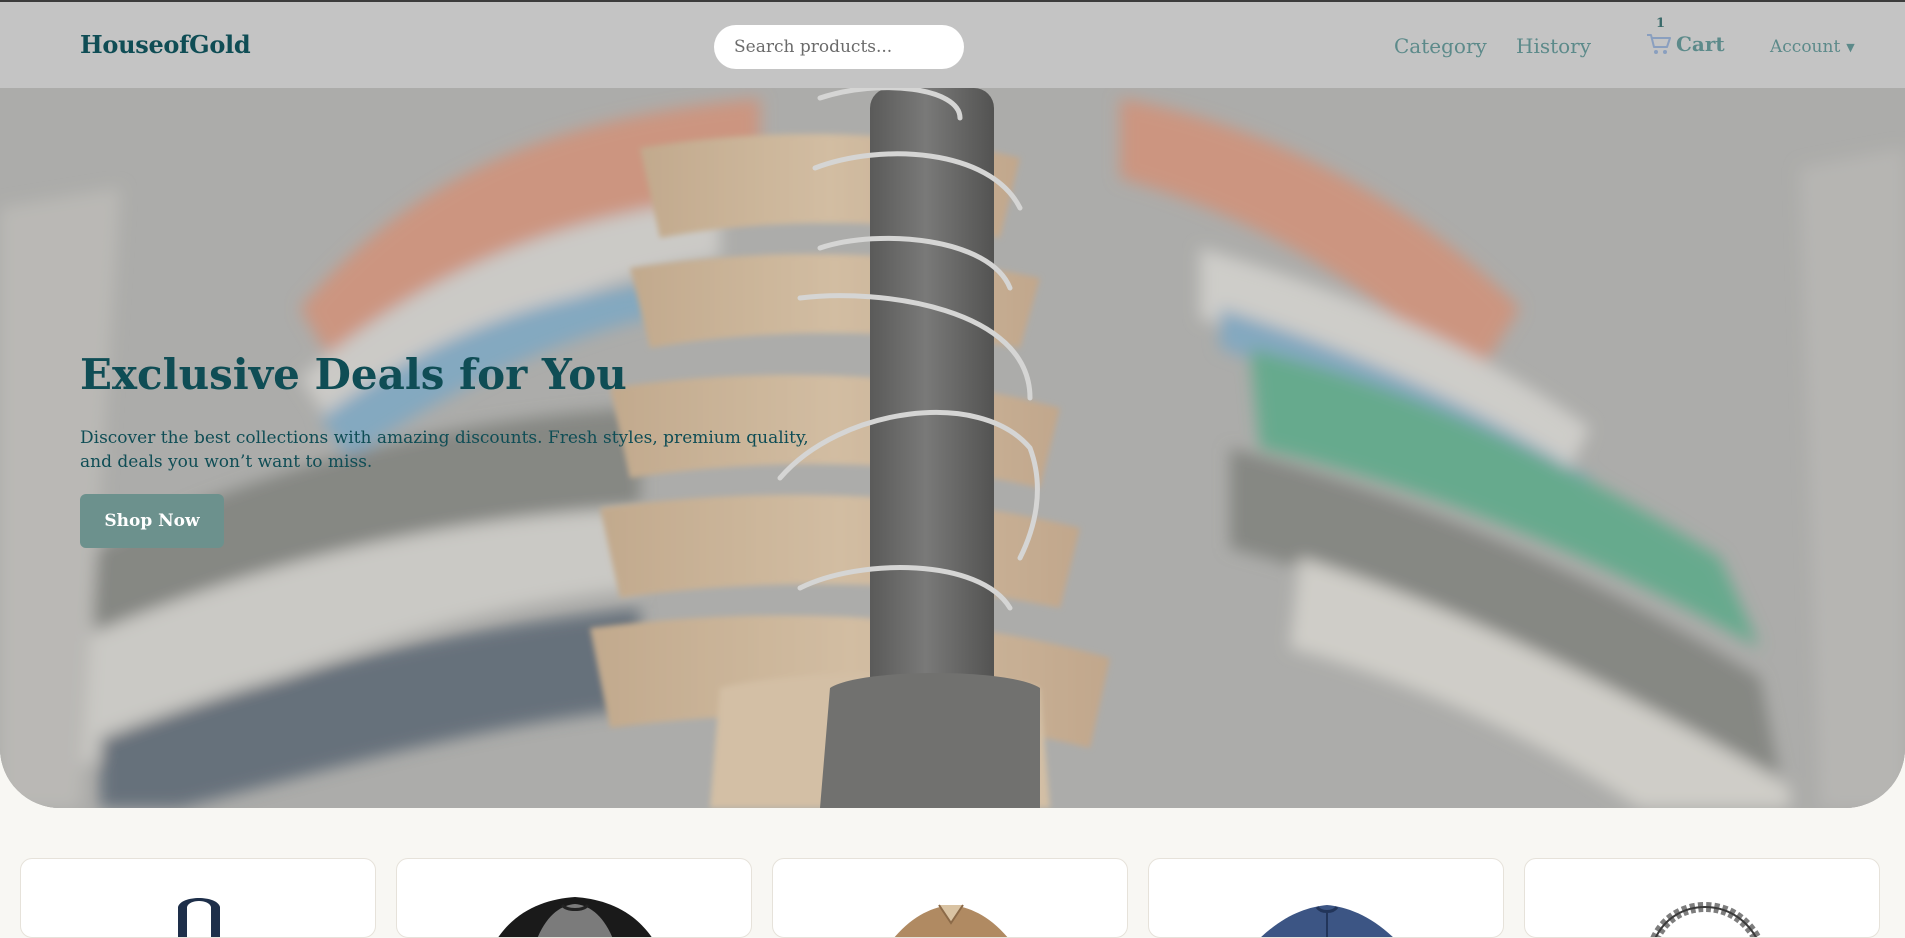 Image resolution: width=1905 pixels, height=938 pixels. I want to click on nav-history-link: History, so click(1553, 46).